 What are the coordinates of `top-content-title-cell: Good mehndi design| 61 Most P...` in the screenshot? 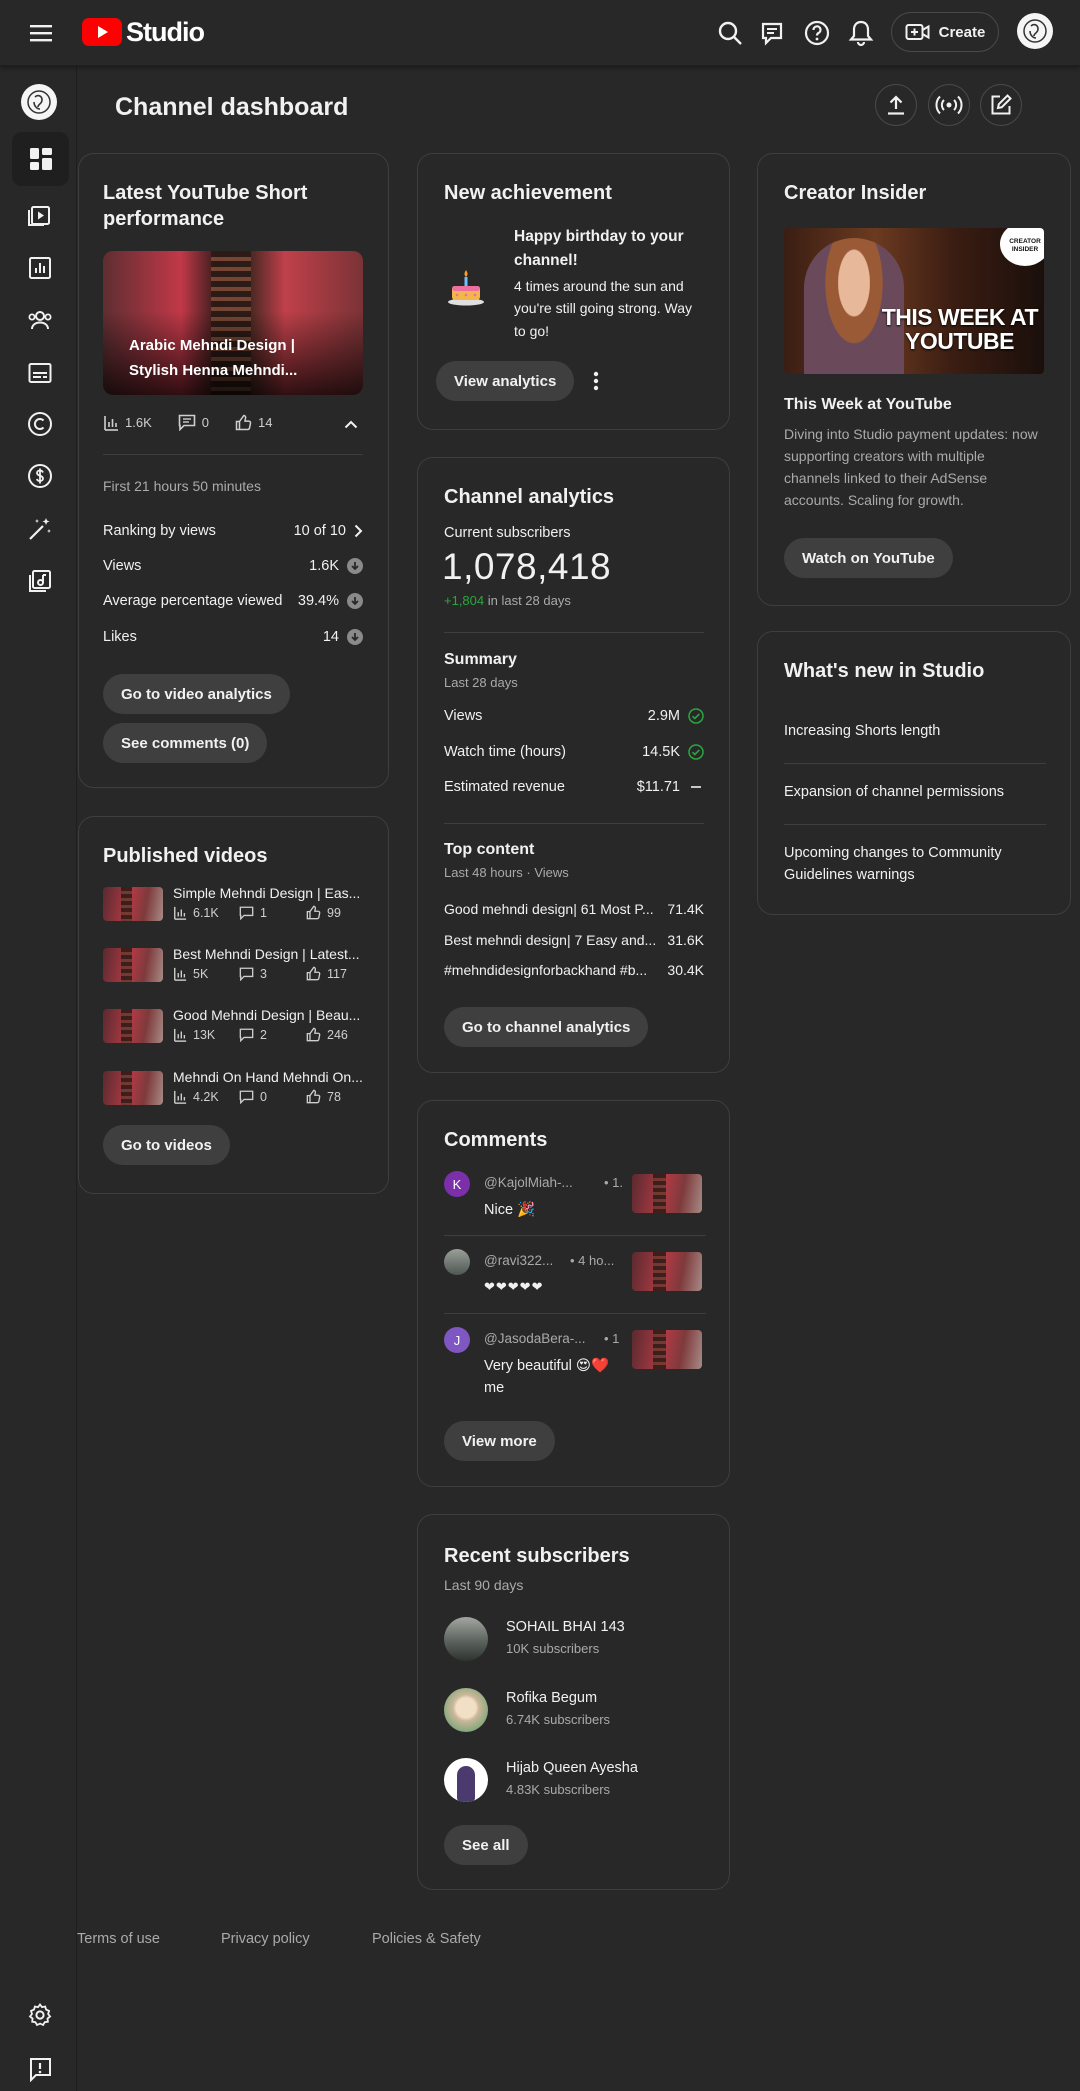 It's located at (549, 909).